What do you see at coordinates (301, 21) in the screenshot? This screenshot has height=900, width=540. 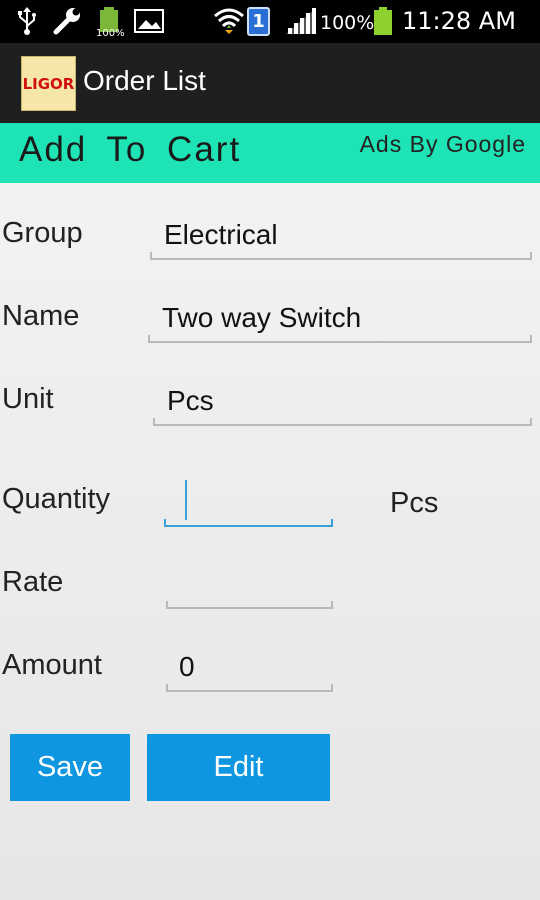 I see `signal-icon` at bounding box center [301, 21].